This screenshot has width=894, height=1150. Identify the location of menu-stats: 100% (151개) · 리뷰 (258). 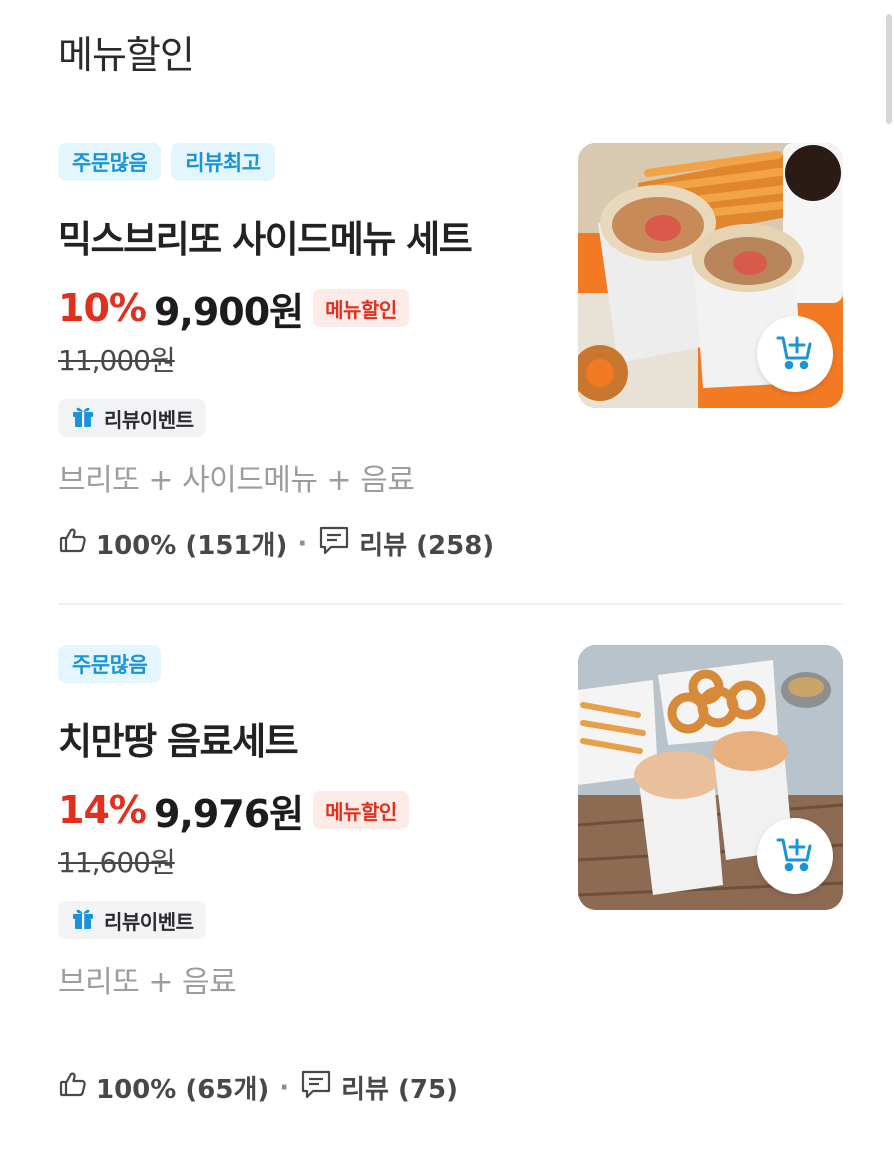
(276, 543).